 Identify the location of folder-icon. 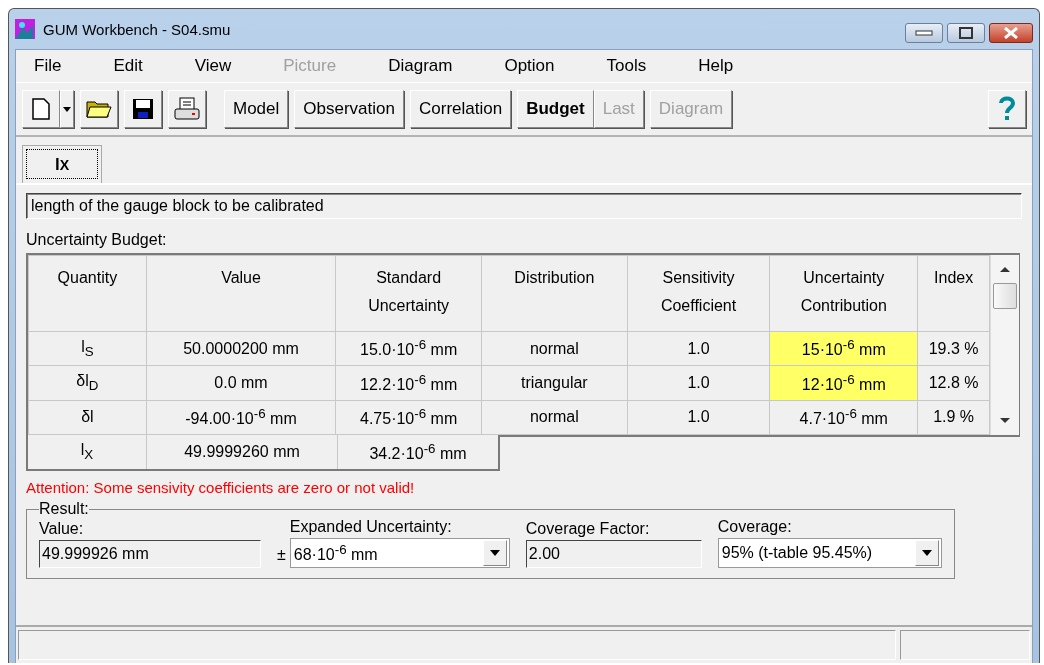
(99, 109).